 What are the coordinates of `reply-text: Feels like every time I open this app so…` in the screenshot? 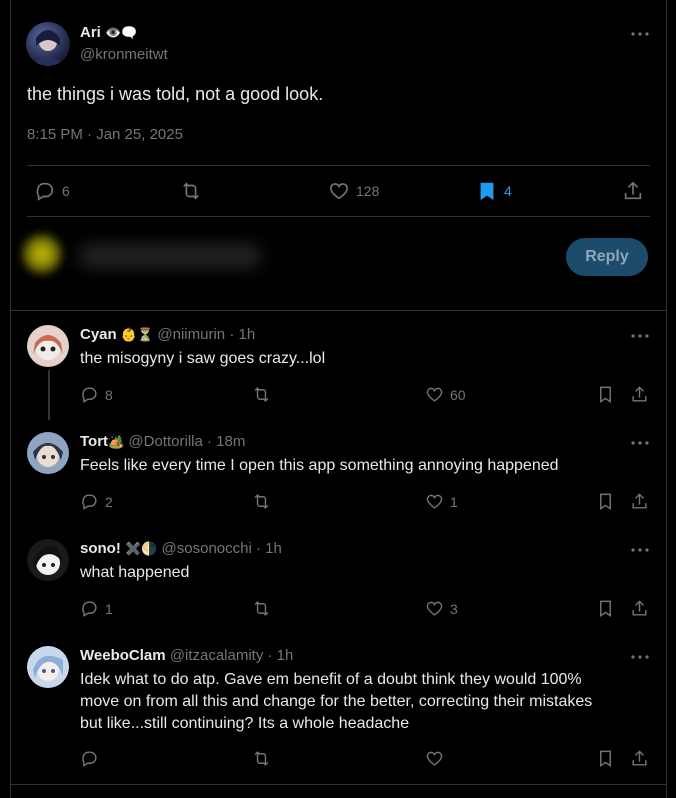 It's located at (319, 465).